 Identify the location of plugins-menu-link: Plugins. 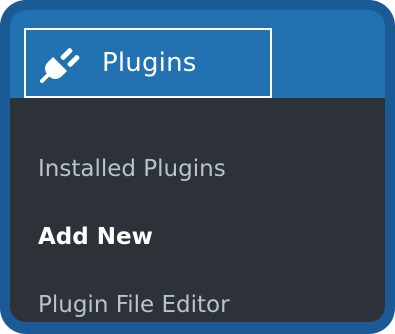
(148, 63).